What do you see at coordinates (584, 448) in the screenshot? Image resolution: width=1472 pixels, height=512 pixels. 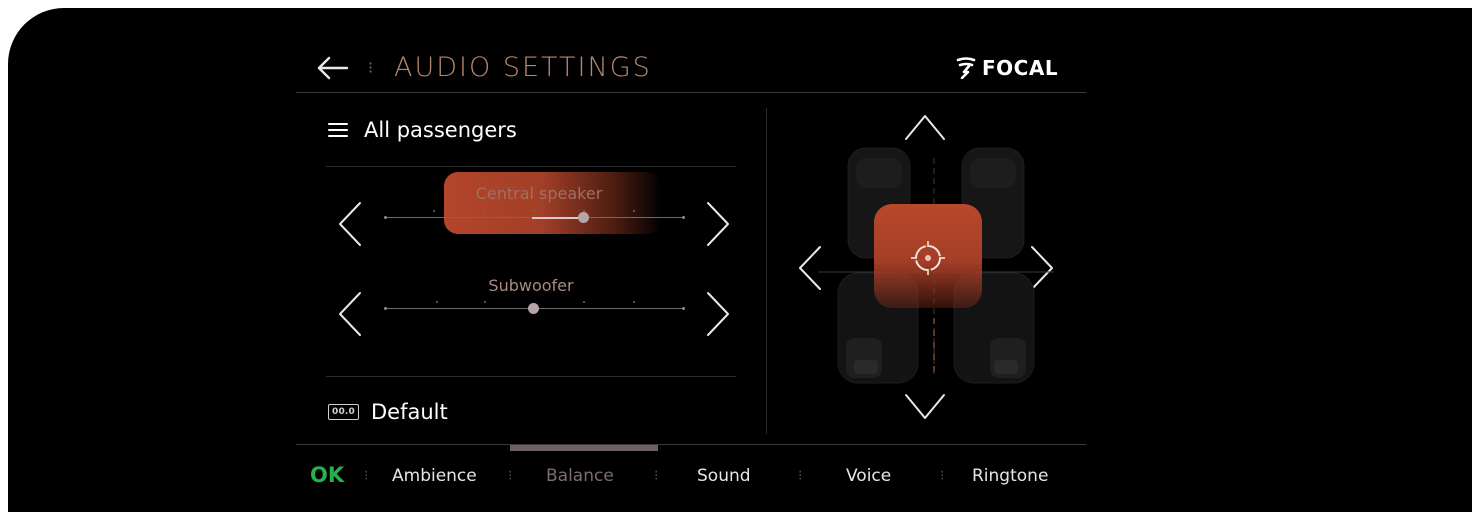 I see `active-tab-indicator` at bounding box center [584, 448].